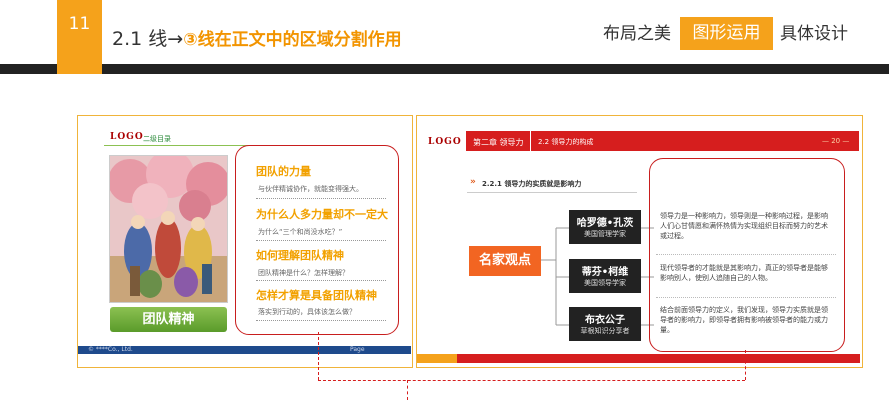 Image resolution: width=889 pixels, height=400 pixels. What do you see at coordinates (316, 295) in the screenshot?
I see `item-title-4: 怎样才算是具备团队精神` at bounding box center [316, 295].